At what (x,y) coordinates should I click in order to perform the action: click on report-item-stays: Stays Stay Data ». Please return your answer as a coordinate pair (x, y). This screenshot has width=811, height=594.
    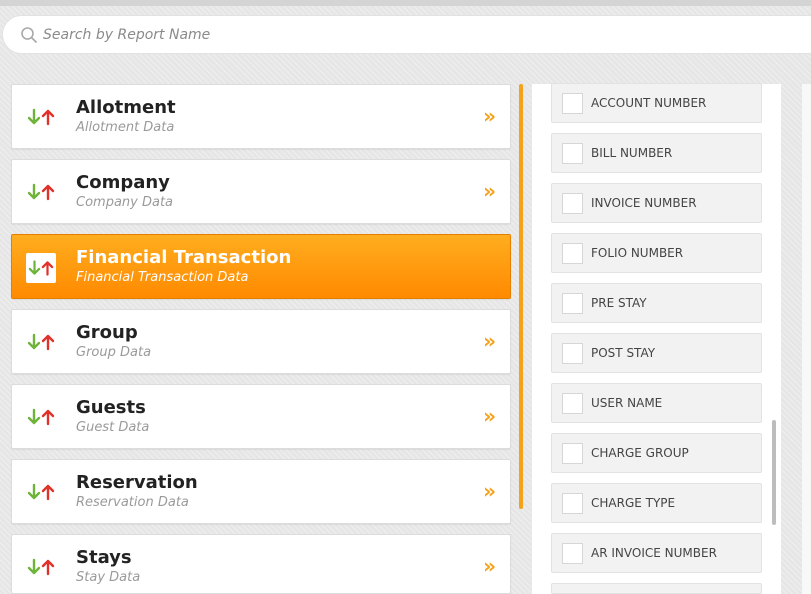
    Looking at the image, I should click on (261, 564).